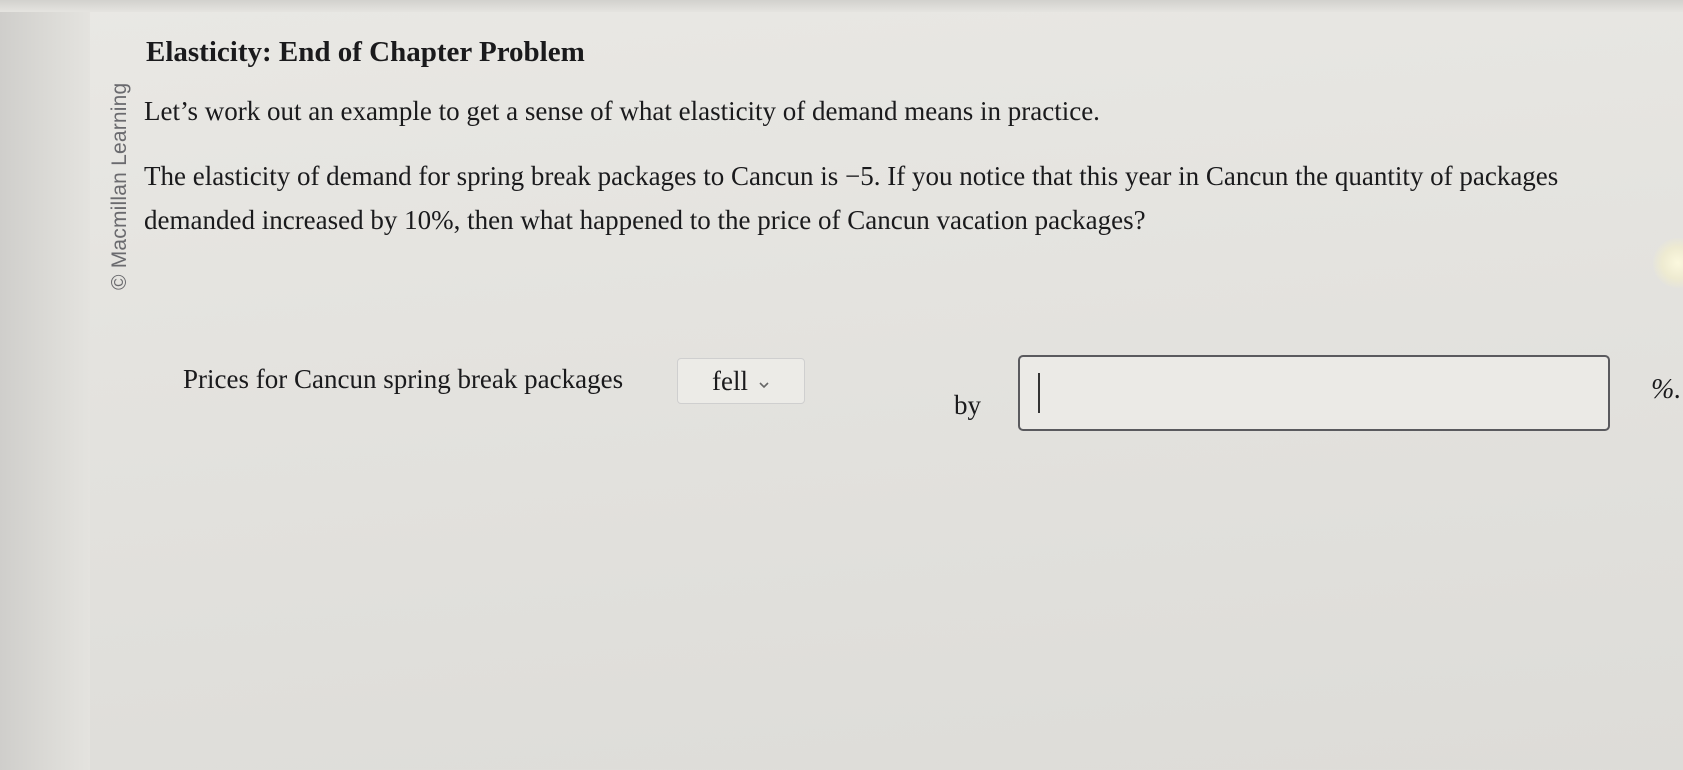  What do you see at coordinates (1039, 393) in the screenshot?
I see `text-caret` at bounding box center [1039, 393].